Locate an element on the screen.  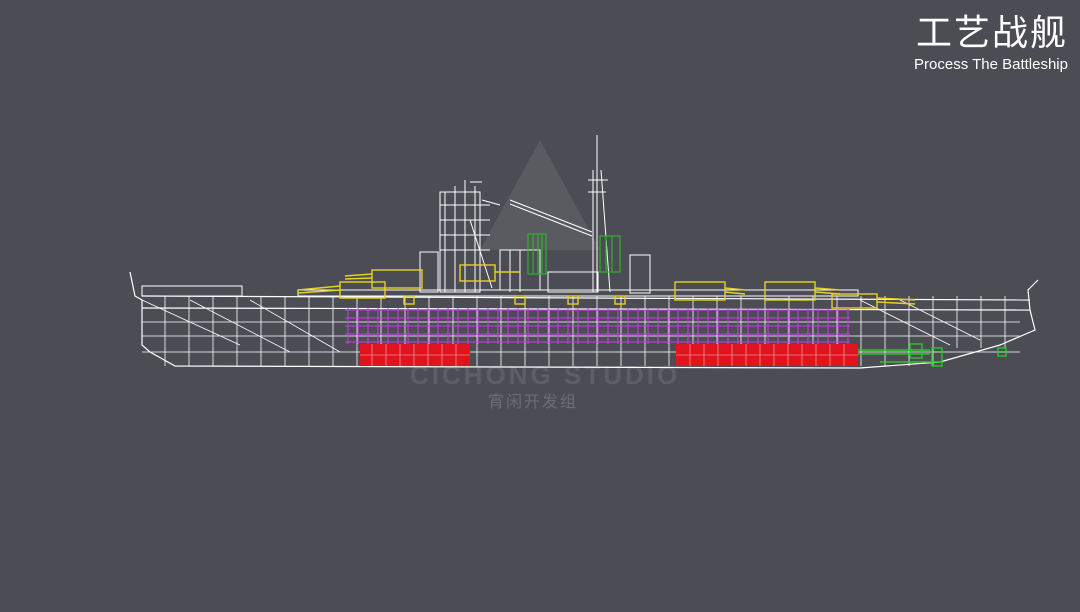
hull-grid is located at coordinates (580, 331).